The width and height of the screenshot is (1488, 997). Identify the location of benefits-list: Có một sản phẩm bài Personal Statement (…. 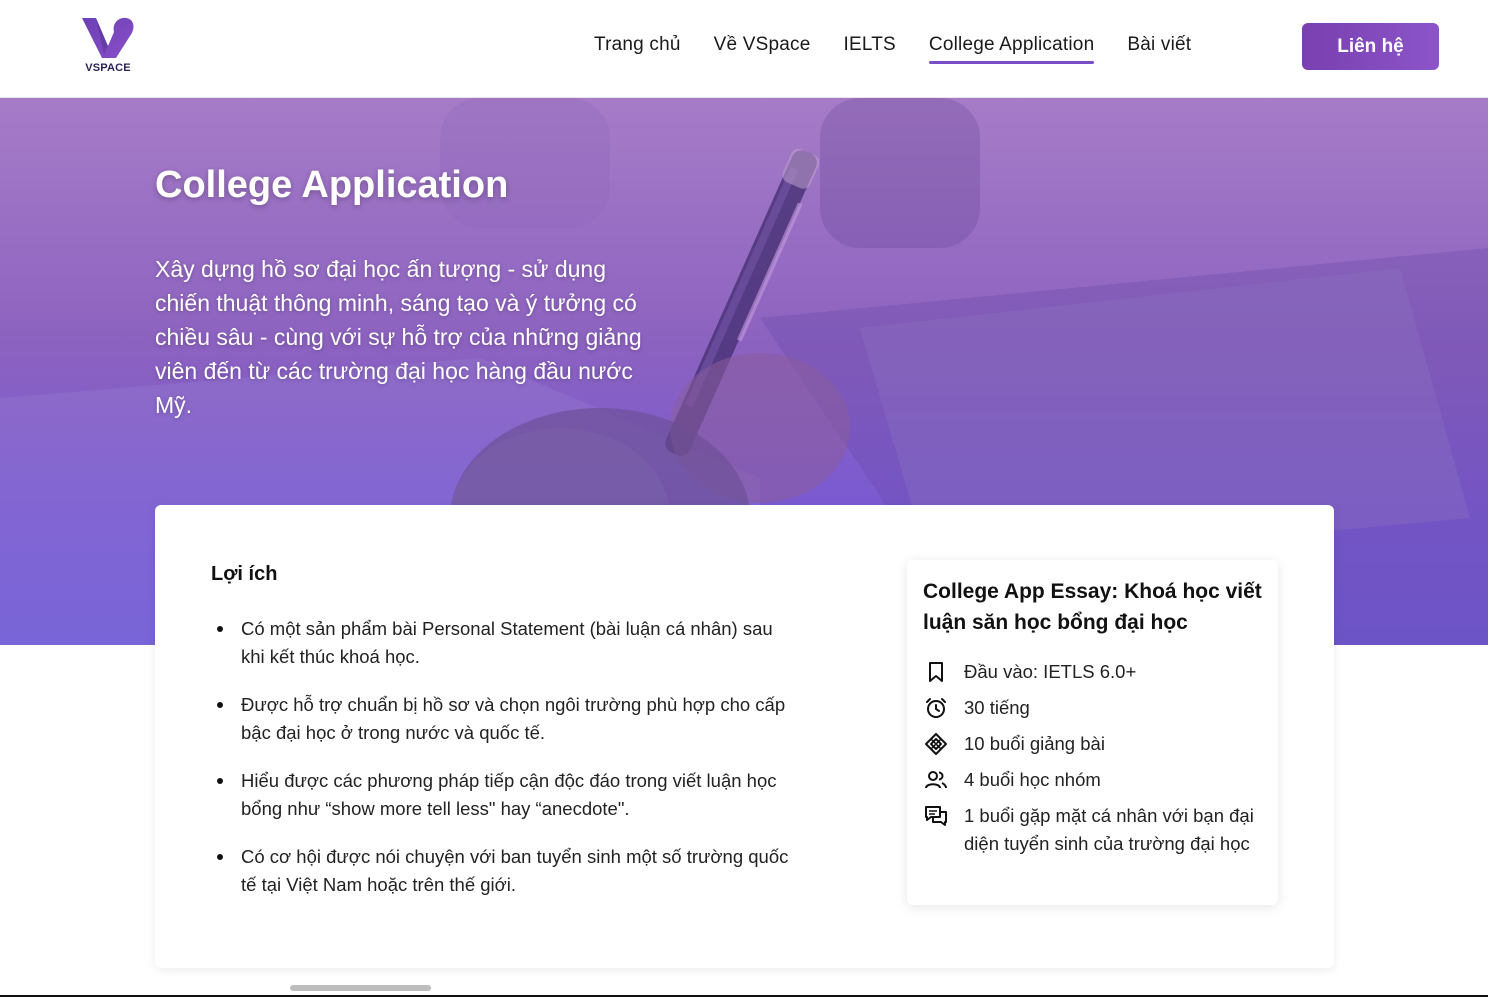
(501, 767).